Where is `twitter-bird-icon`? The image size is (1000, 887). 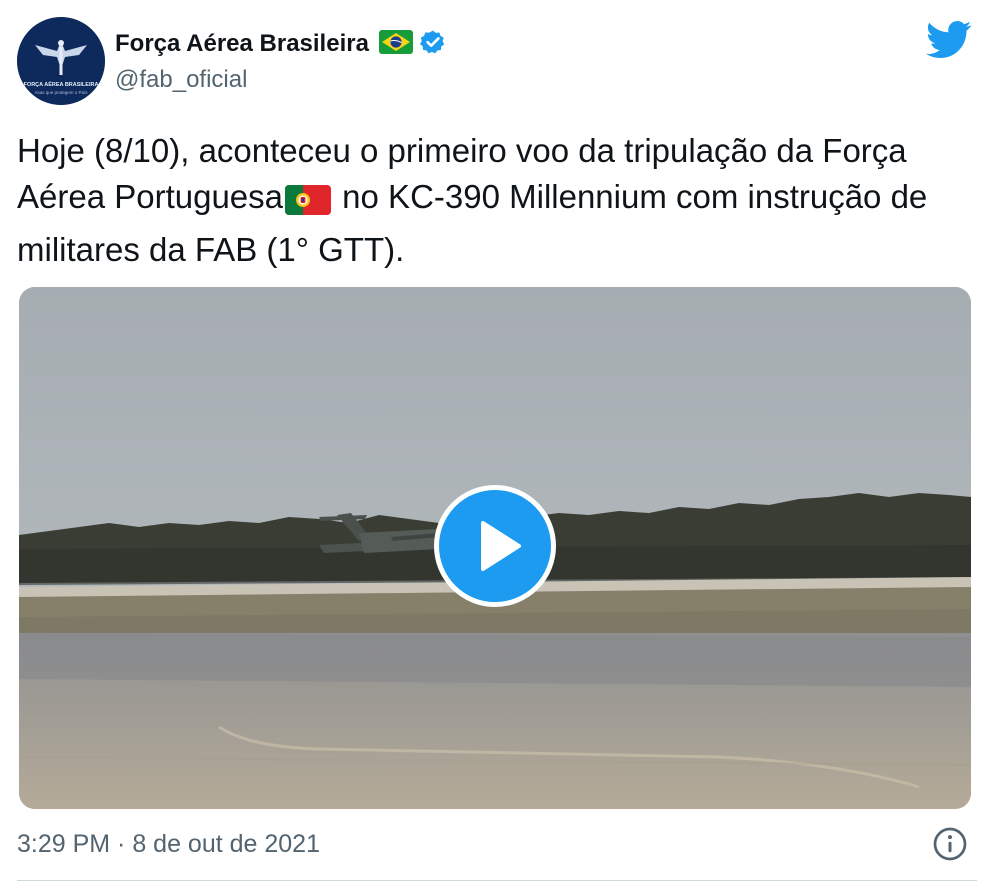 twitter-bird-icon is located at coordinates (949, 42).